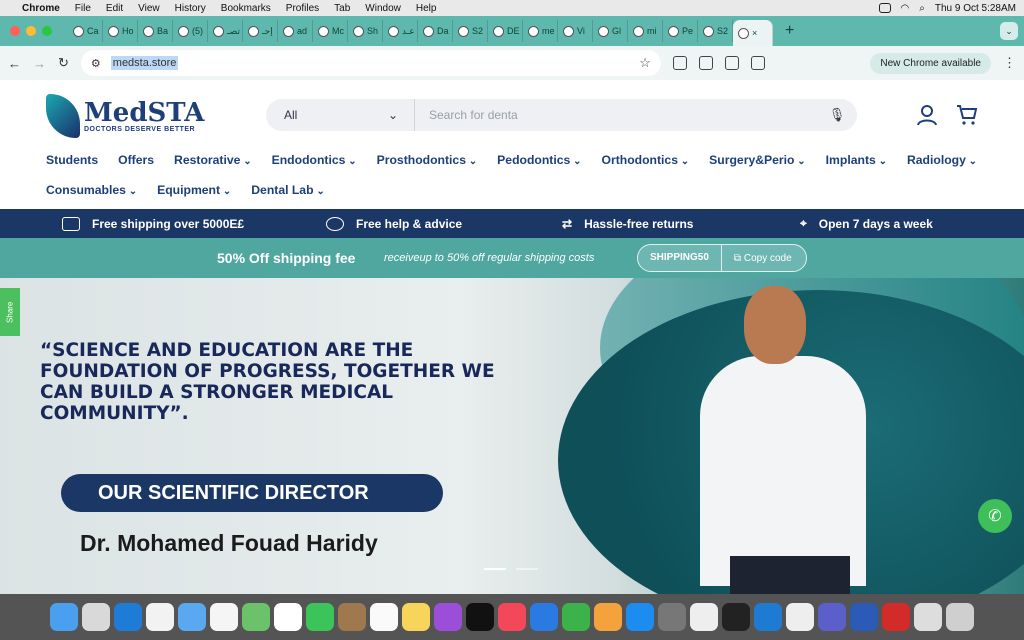 The width and height of the screenshot is (1024, 640). Describe the element at coordinates (31, 31) in the screenshot. I see `minimize-window-button` at that location.